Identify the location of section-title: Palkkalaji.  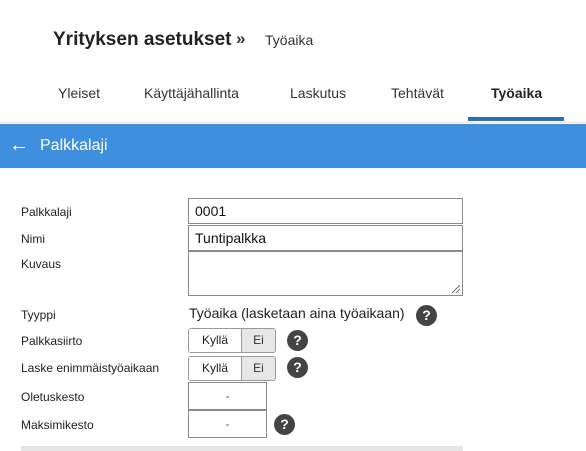
(74, 145).